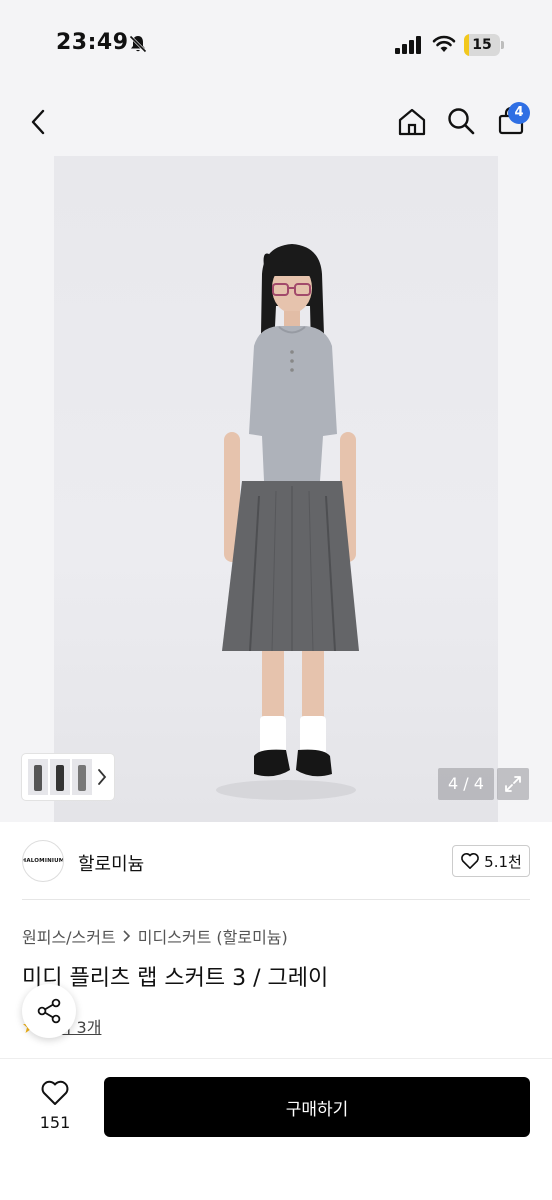 The width and height of the screenshot is (552, 1200). Describe the element at coordinates (461, 121) in the screenshot. I see `search-icon` at that location.